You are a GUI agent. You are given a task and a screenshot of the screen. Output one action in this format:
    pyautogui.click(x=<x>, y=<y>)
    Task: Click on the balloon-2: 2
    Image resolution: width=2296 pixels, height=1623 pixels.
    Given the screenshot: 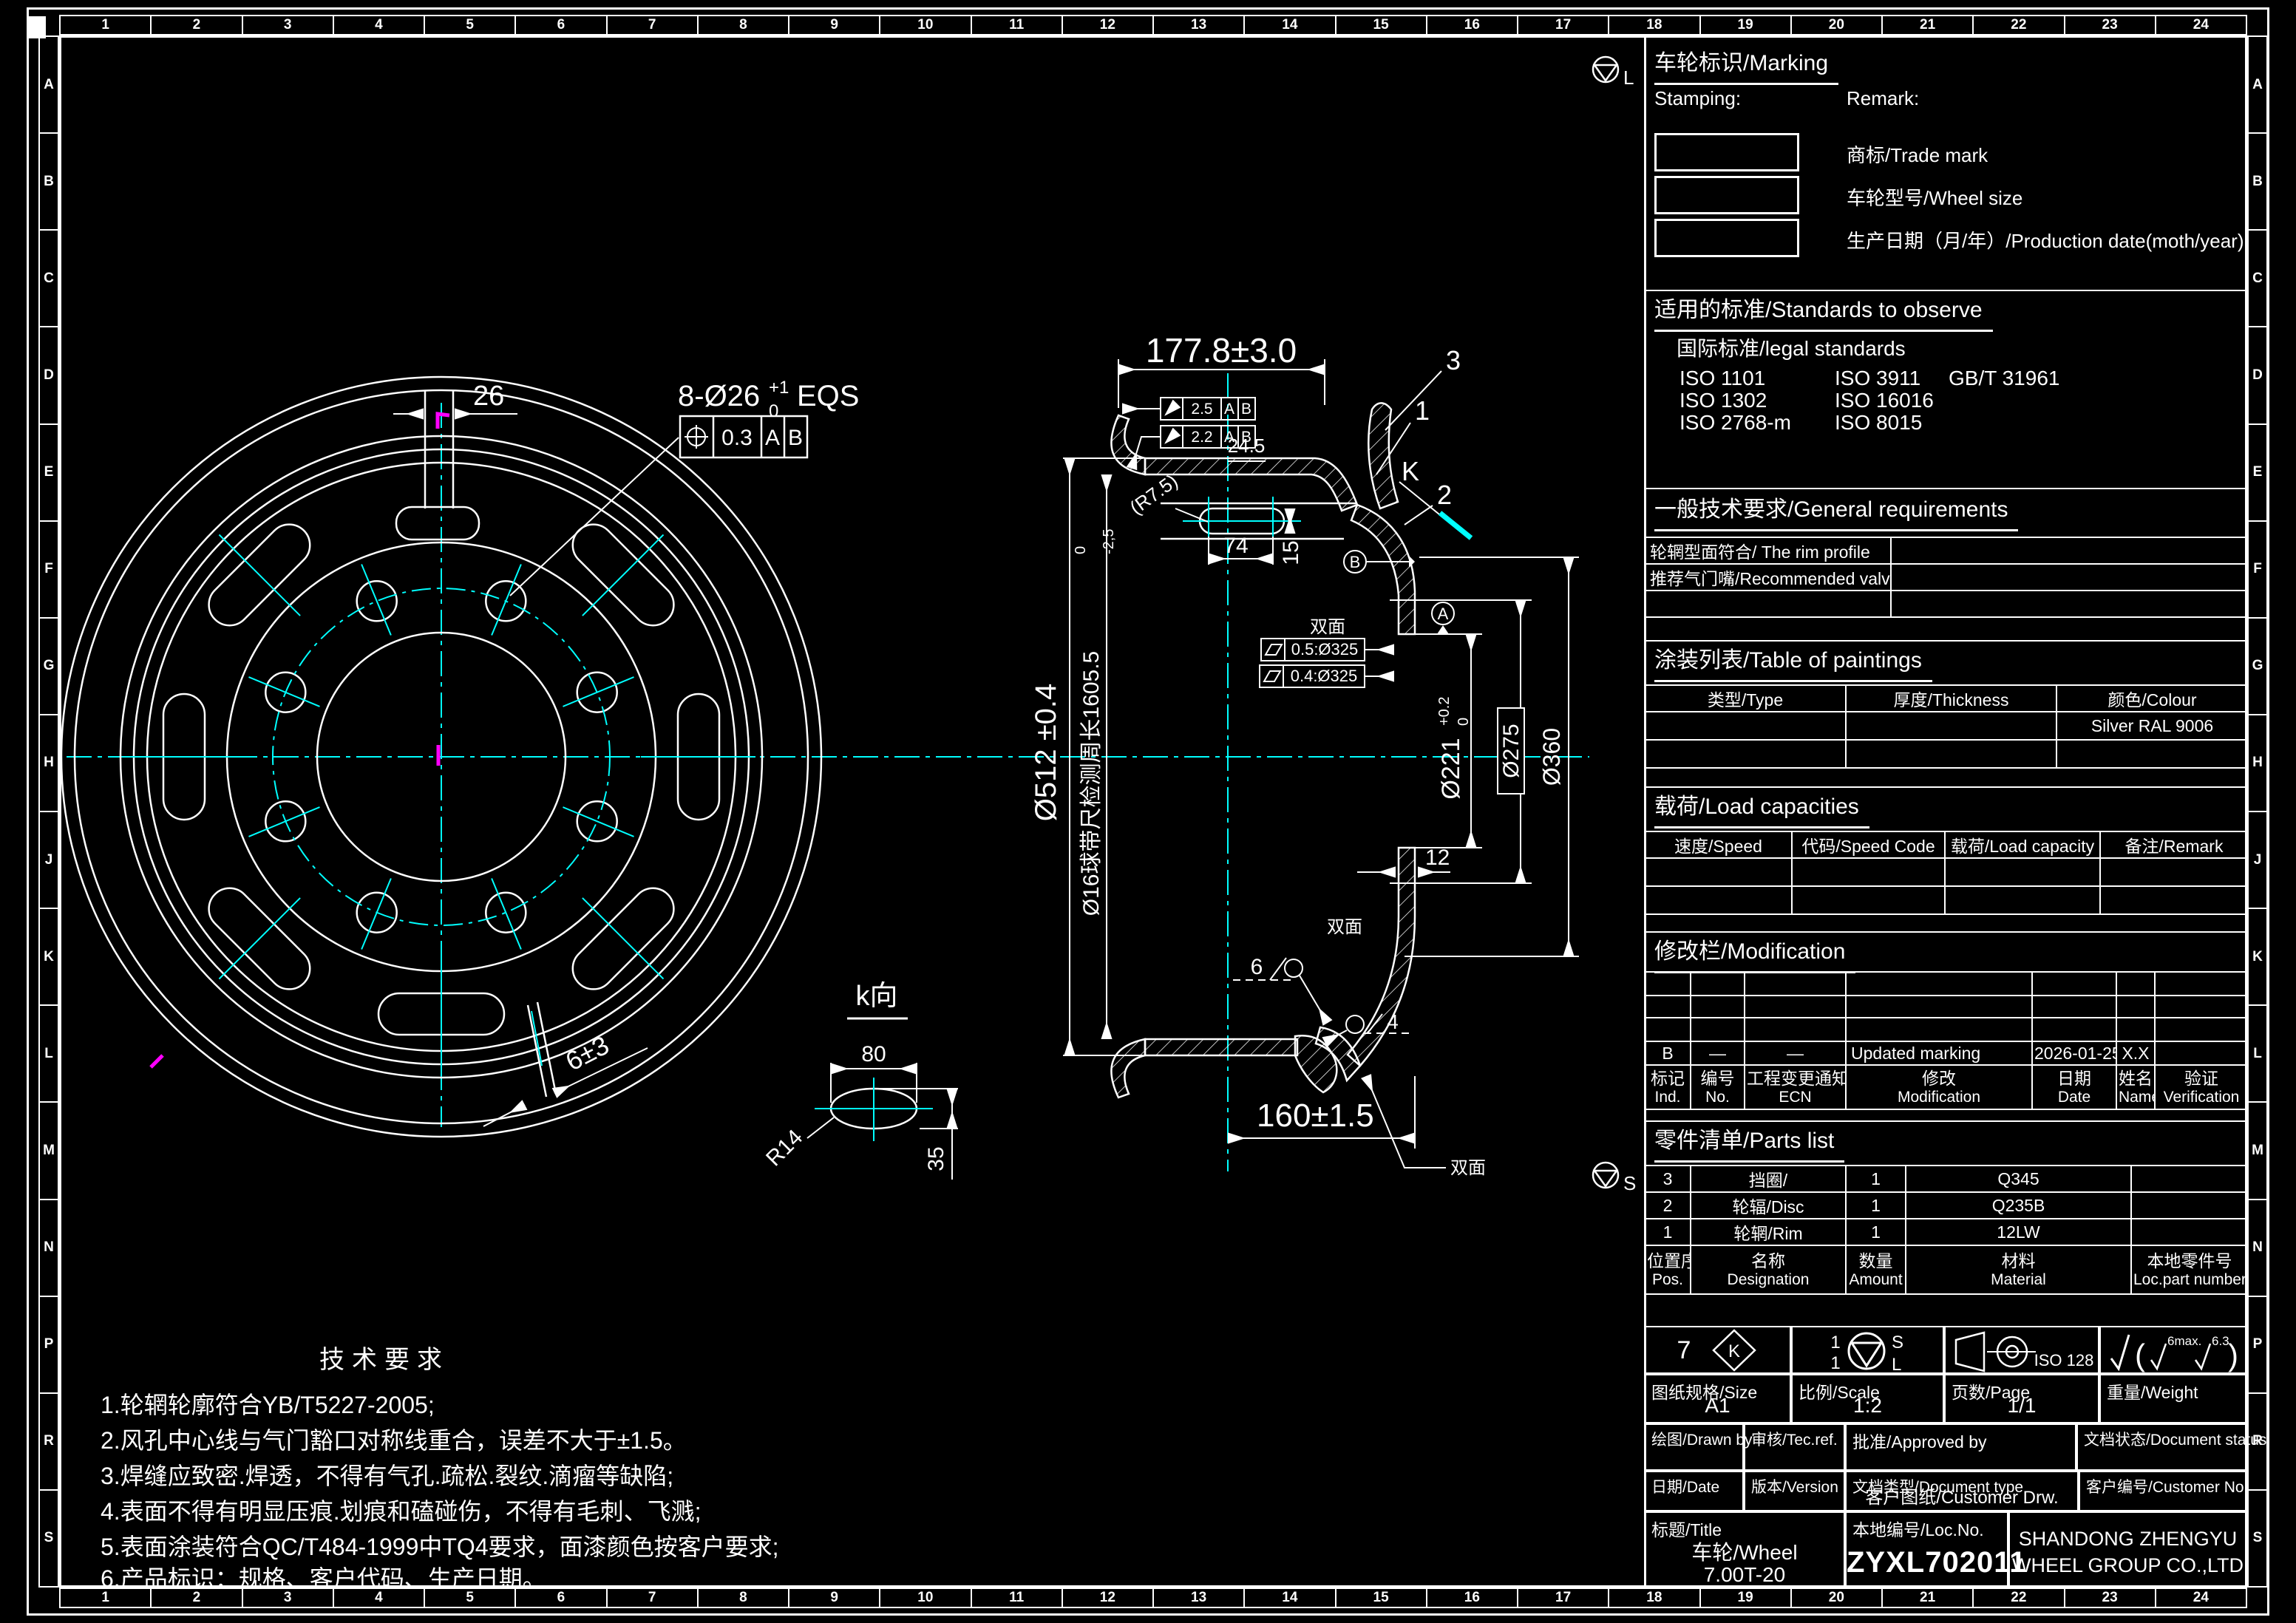 What is the action you would take?
    pyautogui.click(x=1444, y=495)
    